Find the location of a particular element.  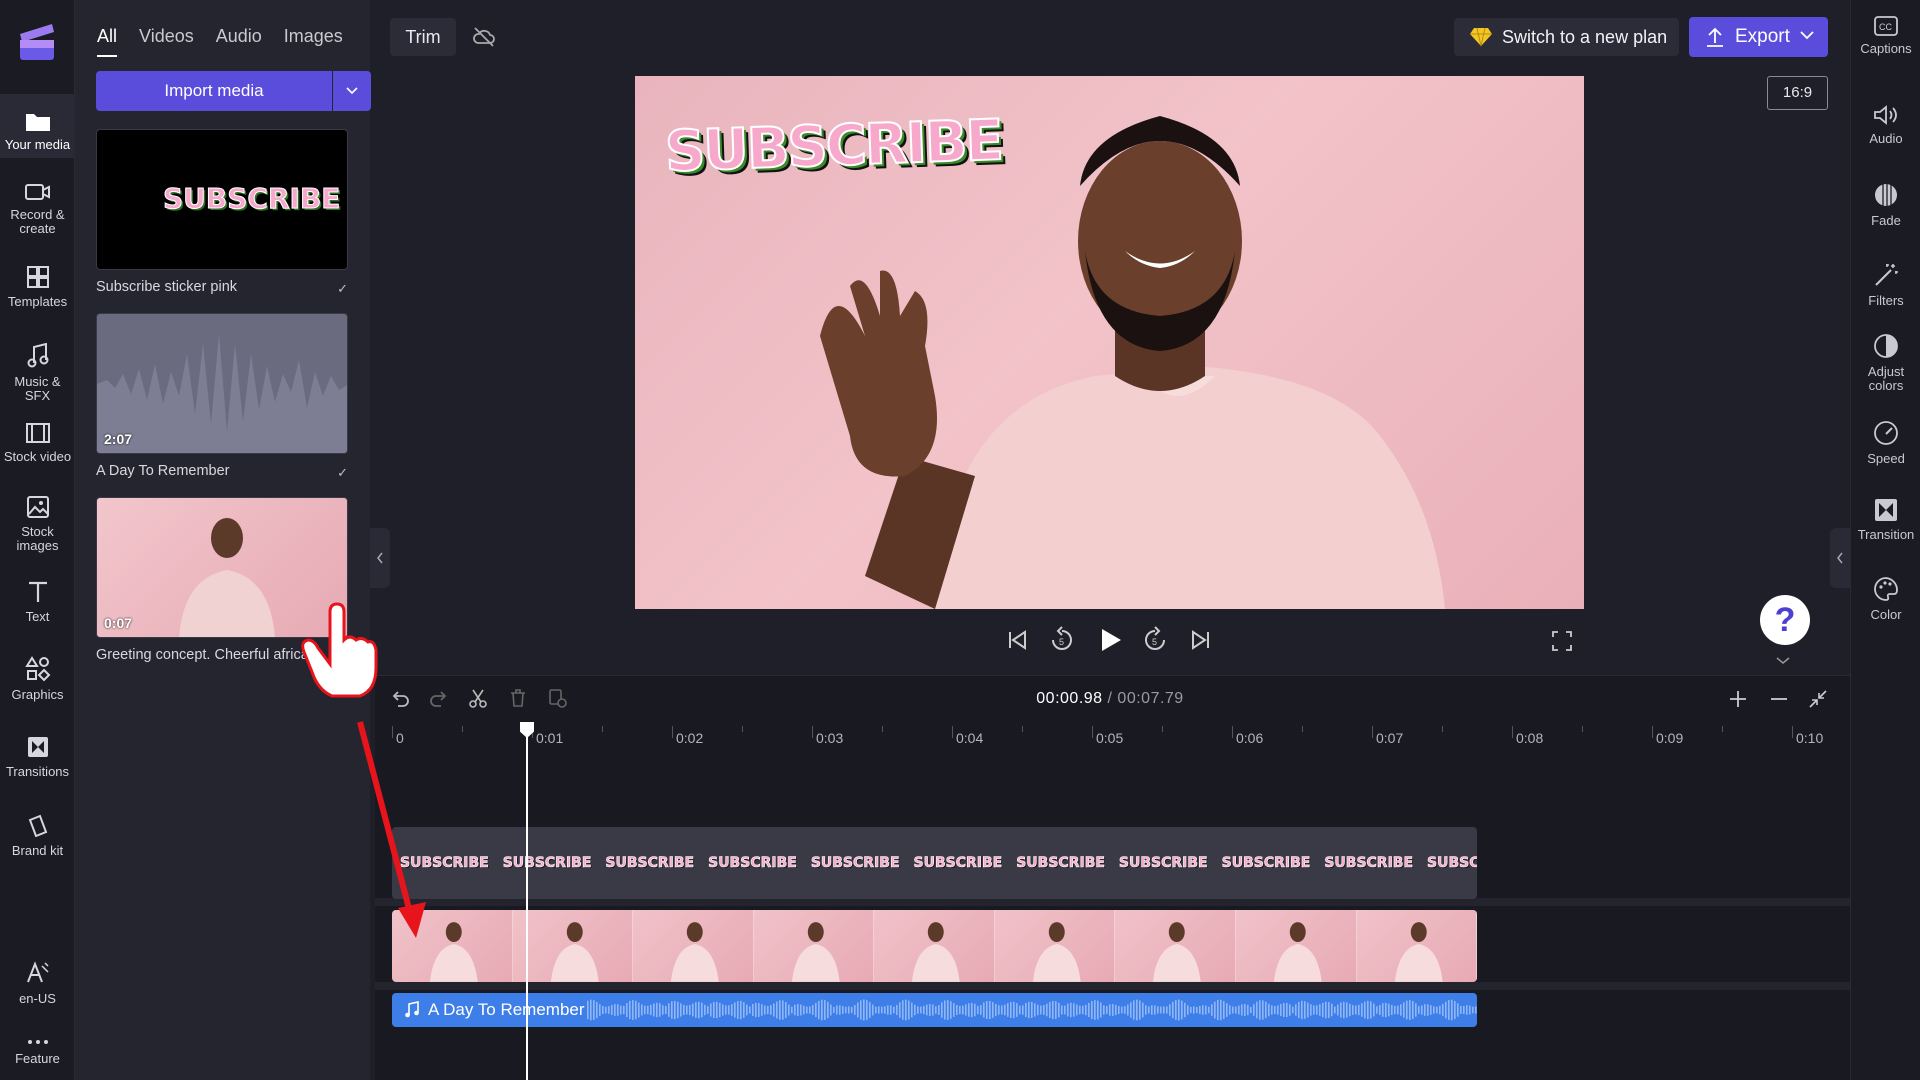

aspect-ratio-button: 16:9 is located at coordinates (1797, 93).